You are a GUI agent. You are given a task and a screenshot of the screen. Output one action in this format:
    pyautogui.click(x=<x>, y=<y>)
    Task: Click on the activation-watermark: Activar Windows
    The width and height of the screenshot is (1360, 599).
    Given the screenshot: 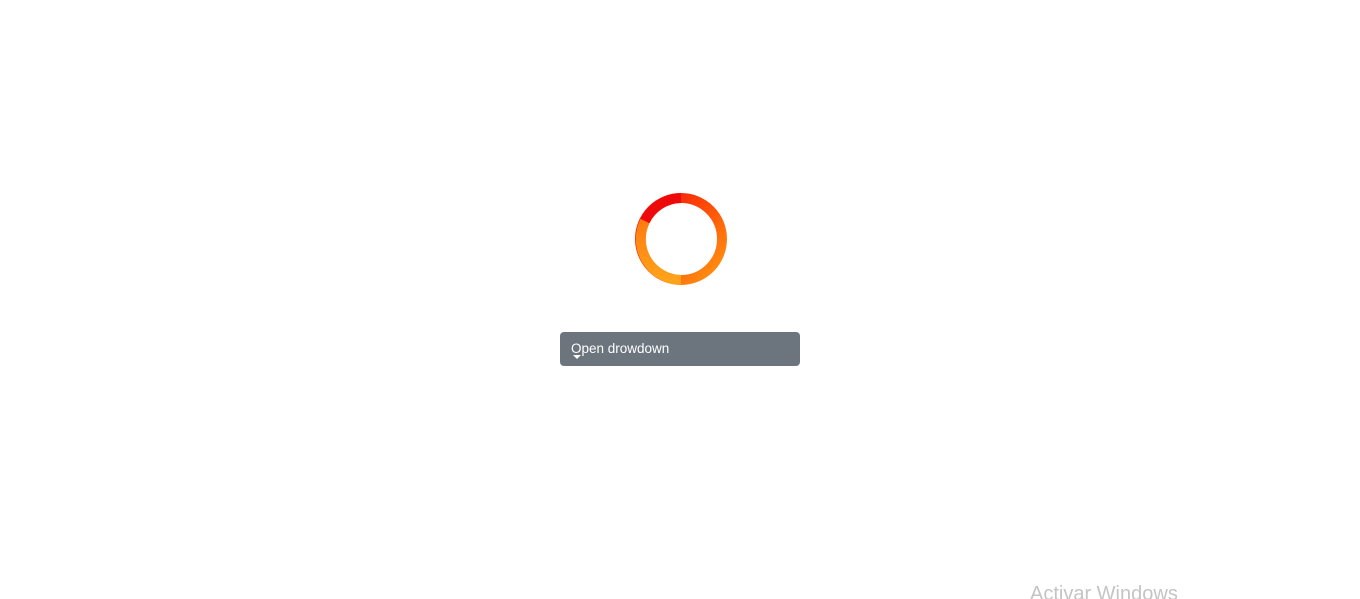 What is the action you would take?
    pyautogui.click(x=1104, y=591)
    